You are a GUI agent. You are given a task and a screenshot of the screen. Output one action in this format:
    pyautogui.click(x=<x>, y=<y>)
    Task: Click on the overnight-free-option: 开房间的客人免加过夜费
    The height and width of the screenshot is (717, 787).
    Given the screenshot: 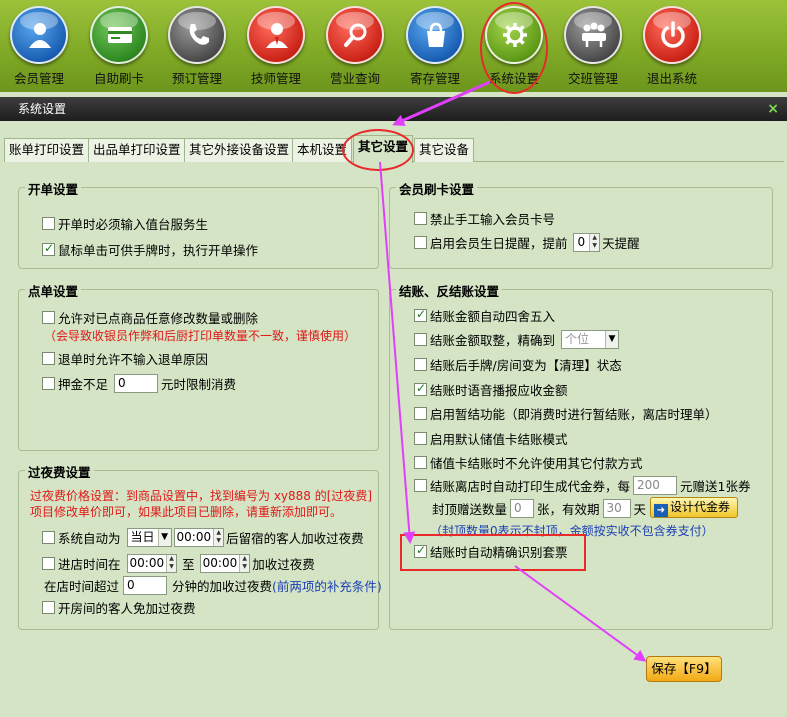 What is the action you would take?
    pyautogui.click(x=119, y=607)
    